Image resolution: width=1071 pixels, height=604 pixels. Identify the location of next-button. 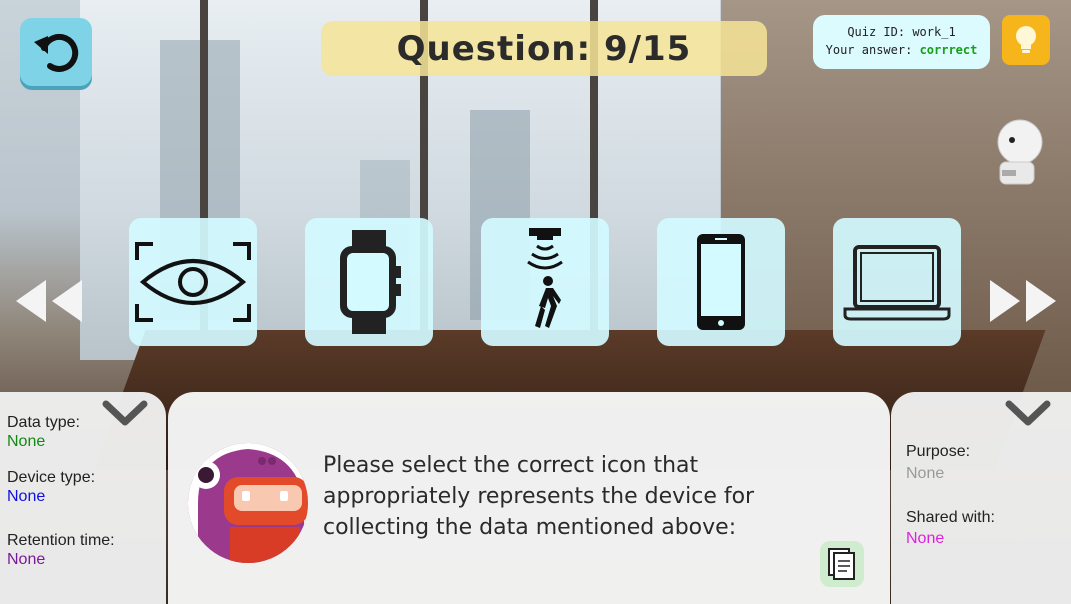
(1025, 301).